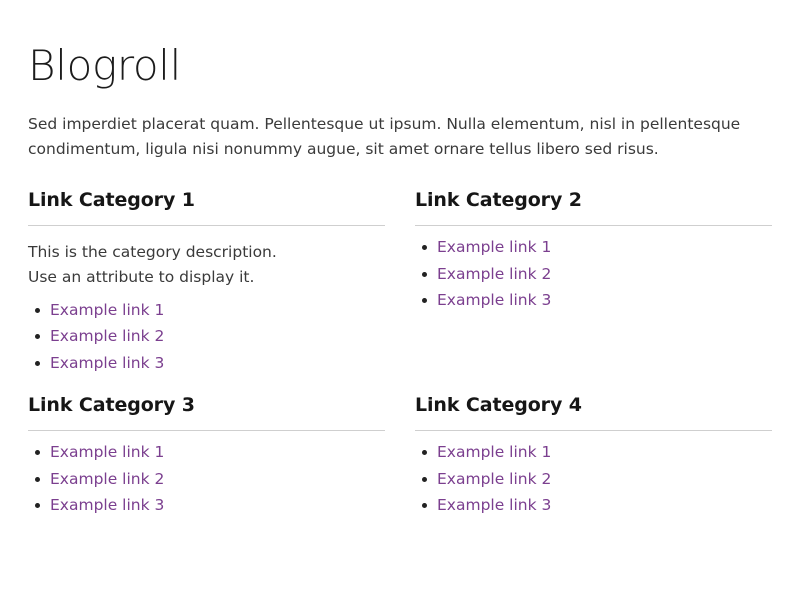  Describe the element at coordinates (498, 405) in the screenshot. I see `category-title: Link Category 4` at that location.